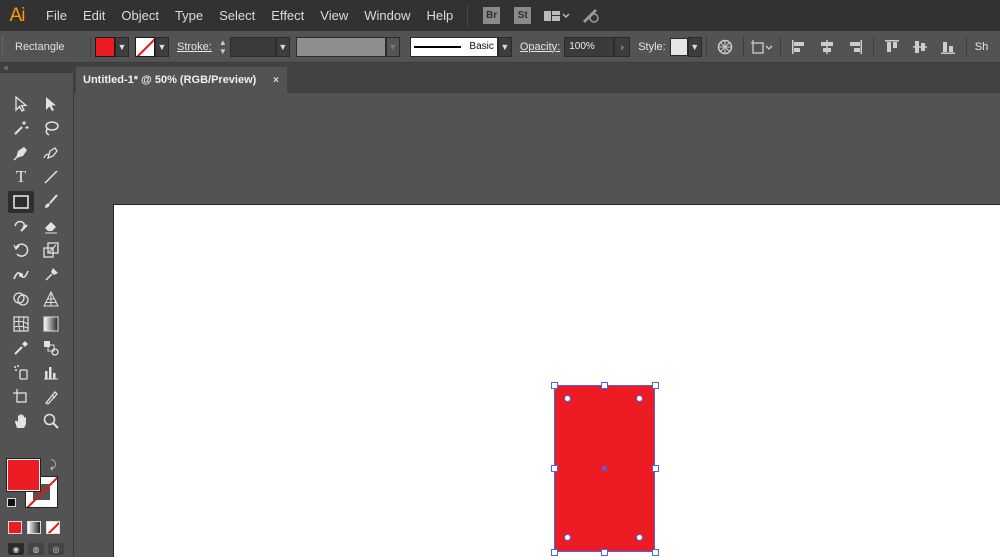 Image resolution: width=1000 pixels, height=557 pixels. Describe the element at coordinates (439, 15) in the screenshot. I see `menu-help: Help` at that location.